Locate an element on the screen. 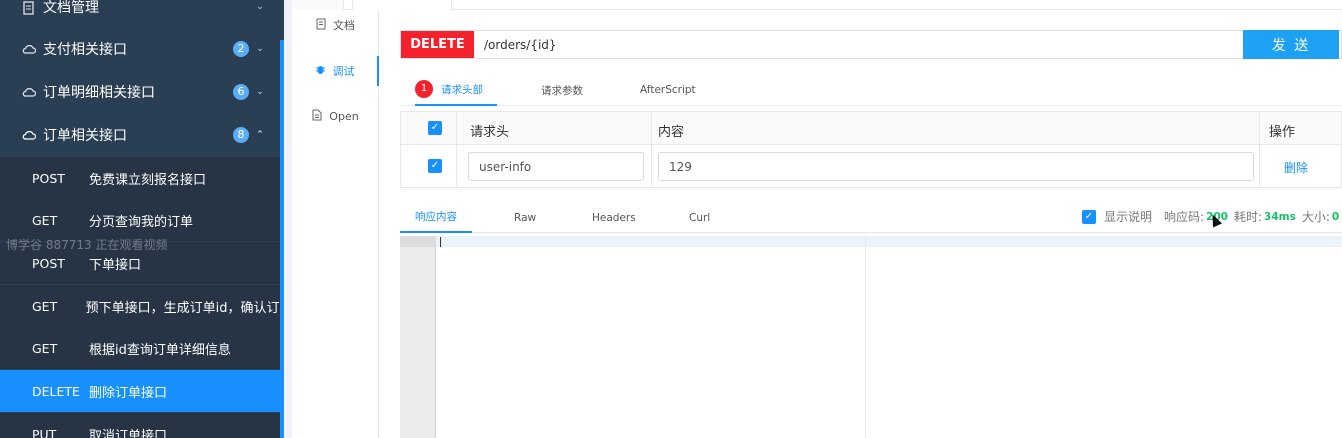 The image size is (1342, 438). top-tab is located at coordinates (318, 5).